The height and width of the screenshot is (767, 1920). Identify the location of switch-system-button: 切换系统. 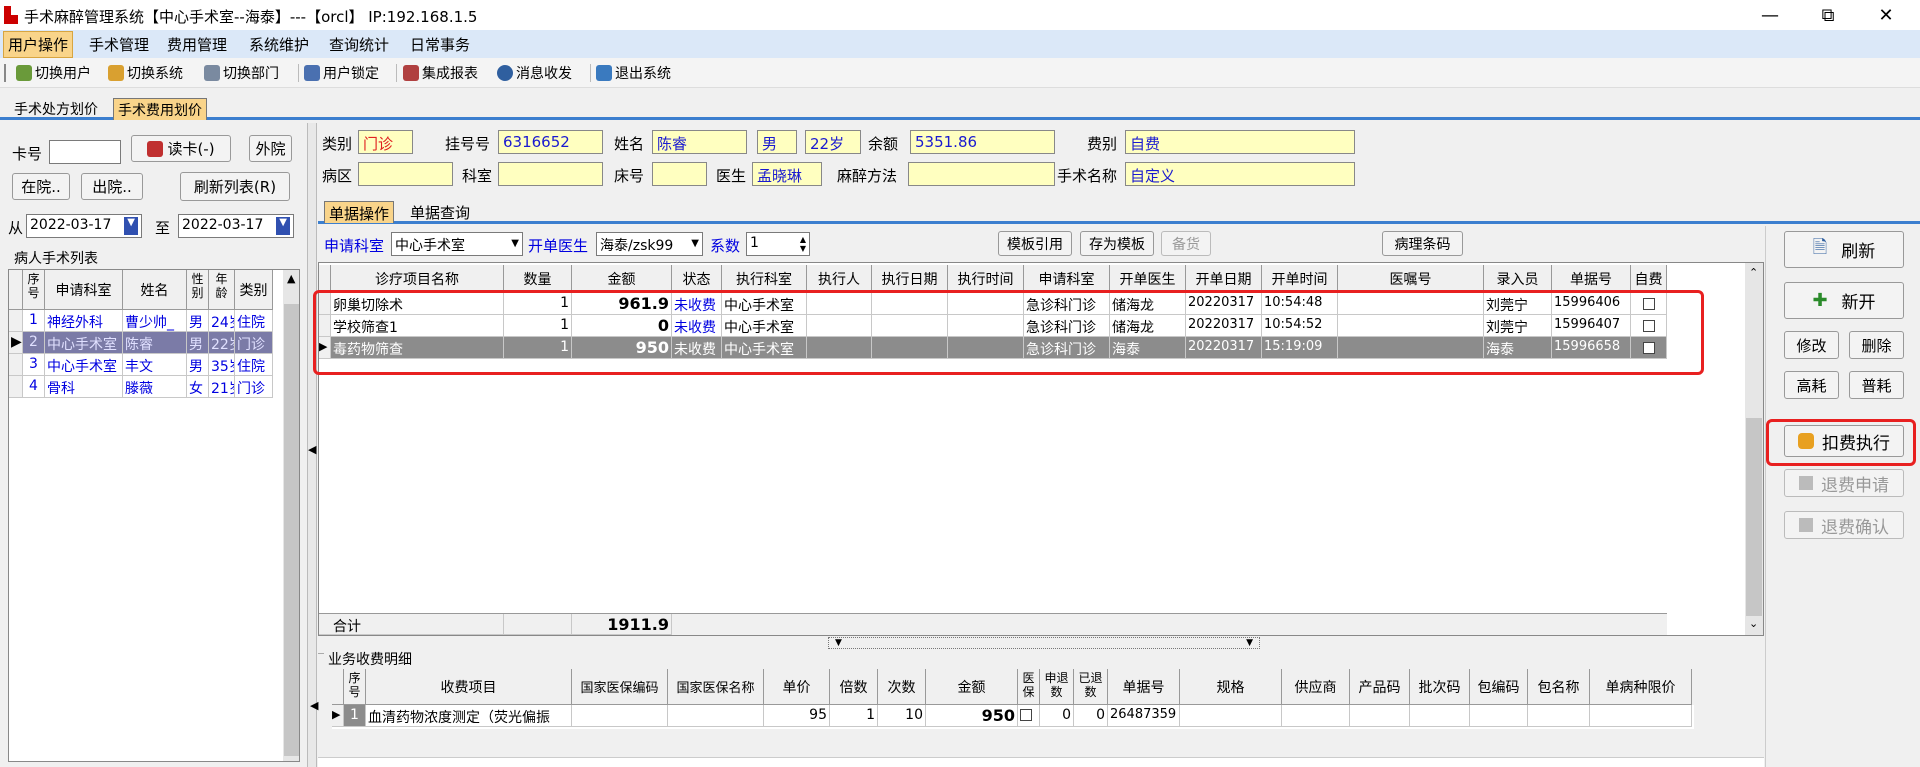
(145, 73).